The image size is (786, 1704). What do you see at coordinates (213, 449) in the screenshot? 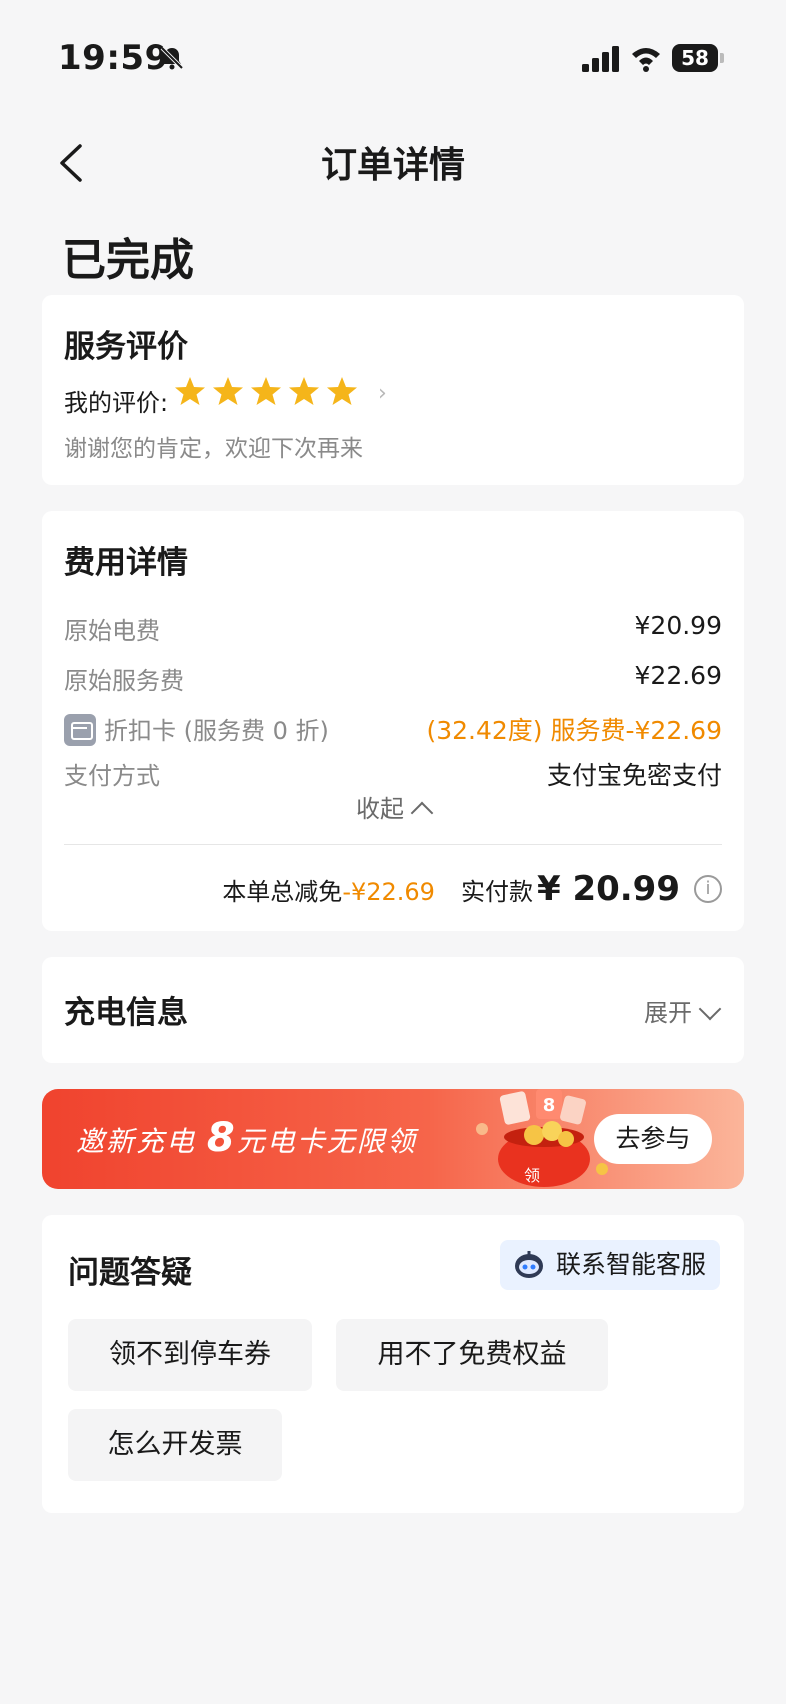
I see `rating-thanks-text: 谢谢您的肯定，欢迎下次再来` at bounding box center [213, 449].